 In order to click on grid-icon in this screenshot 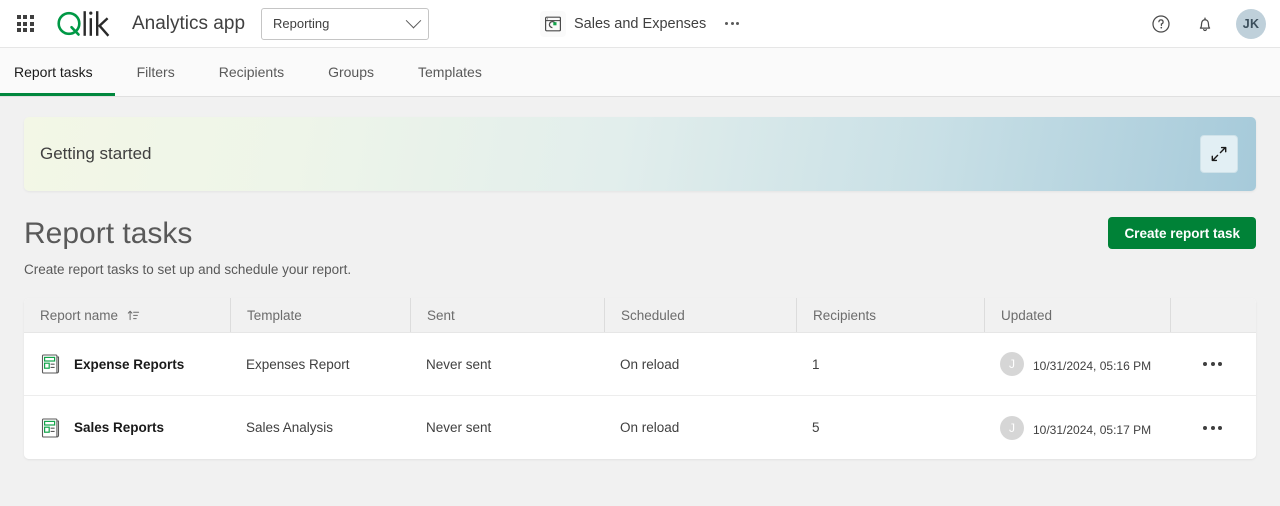, I will do `click(25, 23)`.